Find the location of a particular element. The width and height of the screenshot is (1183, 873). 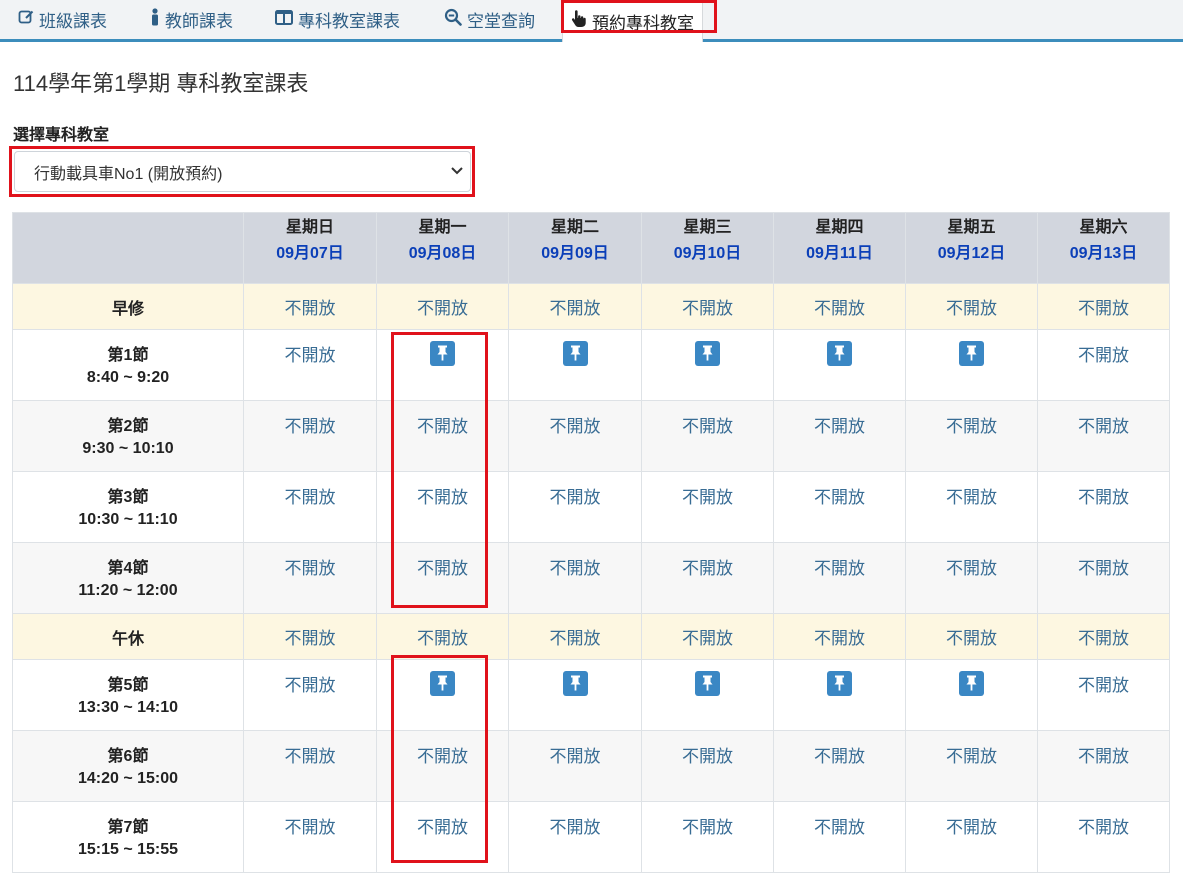

edit-square-icon is located at coordinates (26, 19).